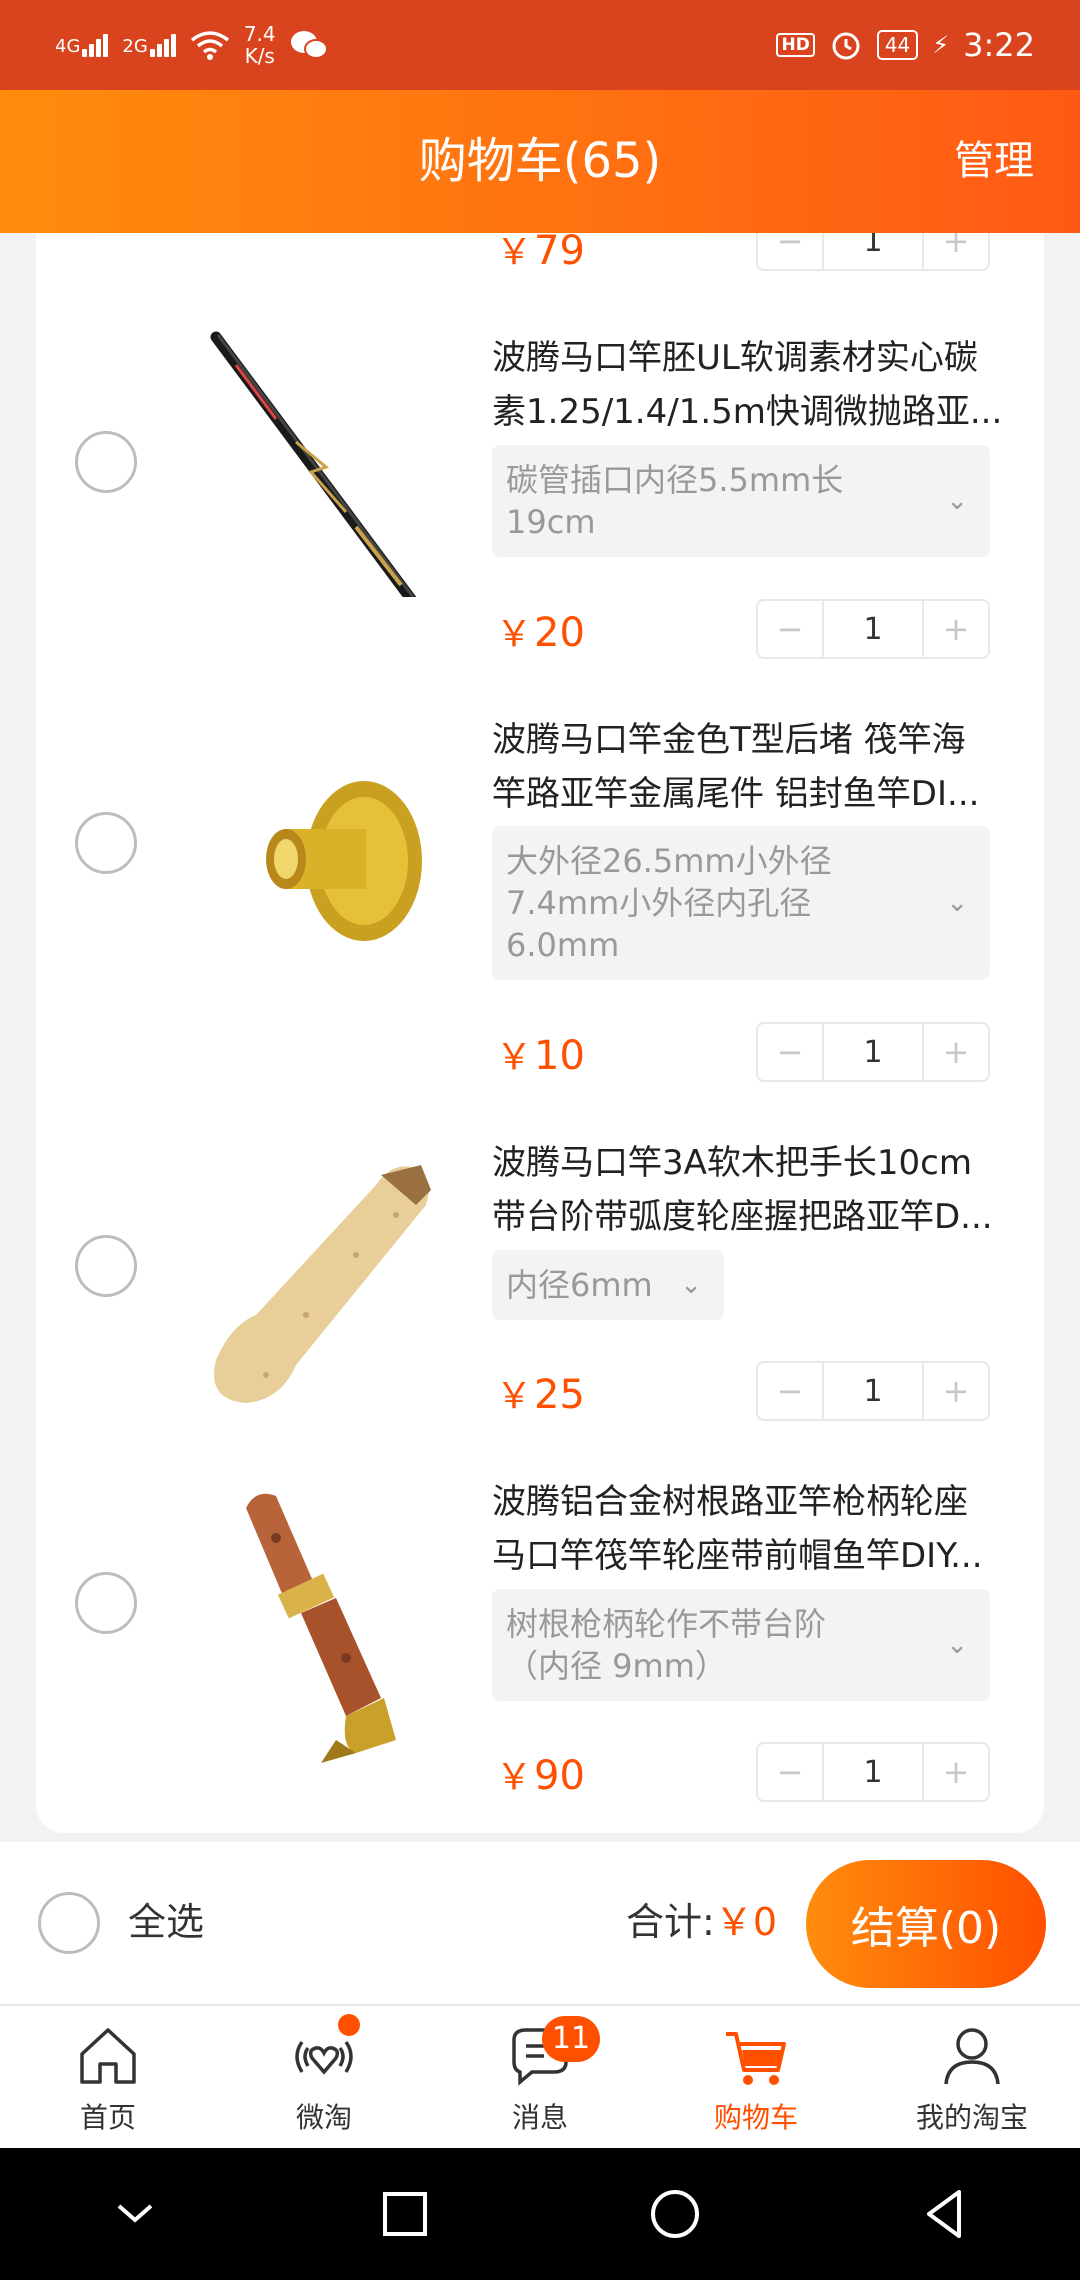 The width and height of the screenshot is (1080, 2280). What do you see at coordinates (846, 46) in the screenshot?
I see `alarm-icon` at bounding box center [846, 46].